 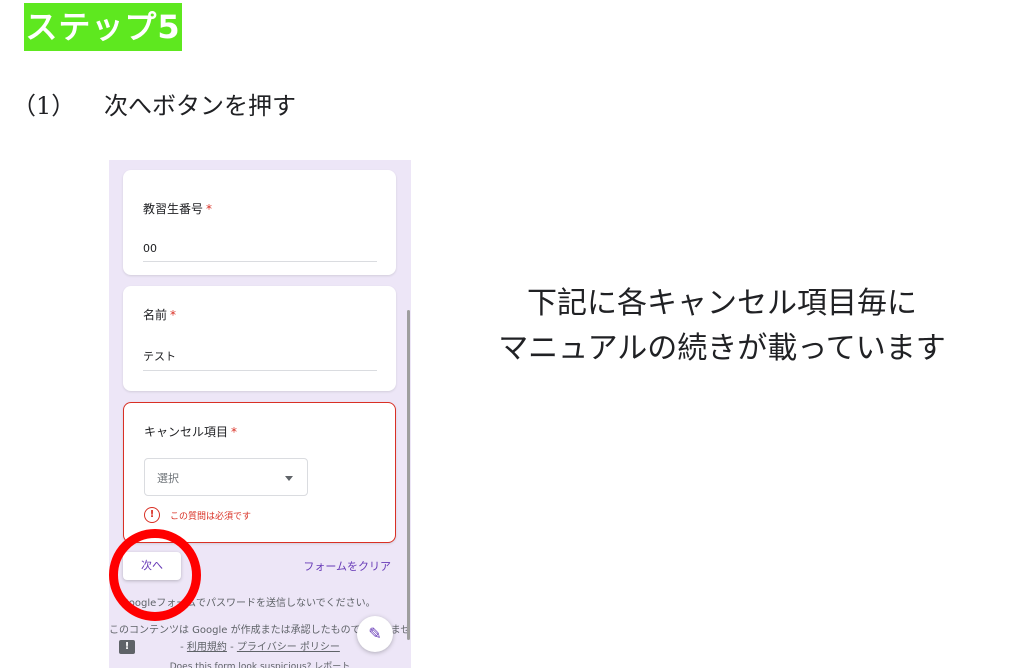 What do you see at coordinates (260, 252) in the screenshot?
I see `student-number-input: 00` at bounding box center [260, 252].